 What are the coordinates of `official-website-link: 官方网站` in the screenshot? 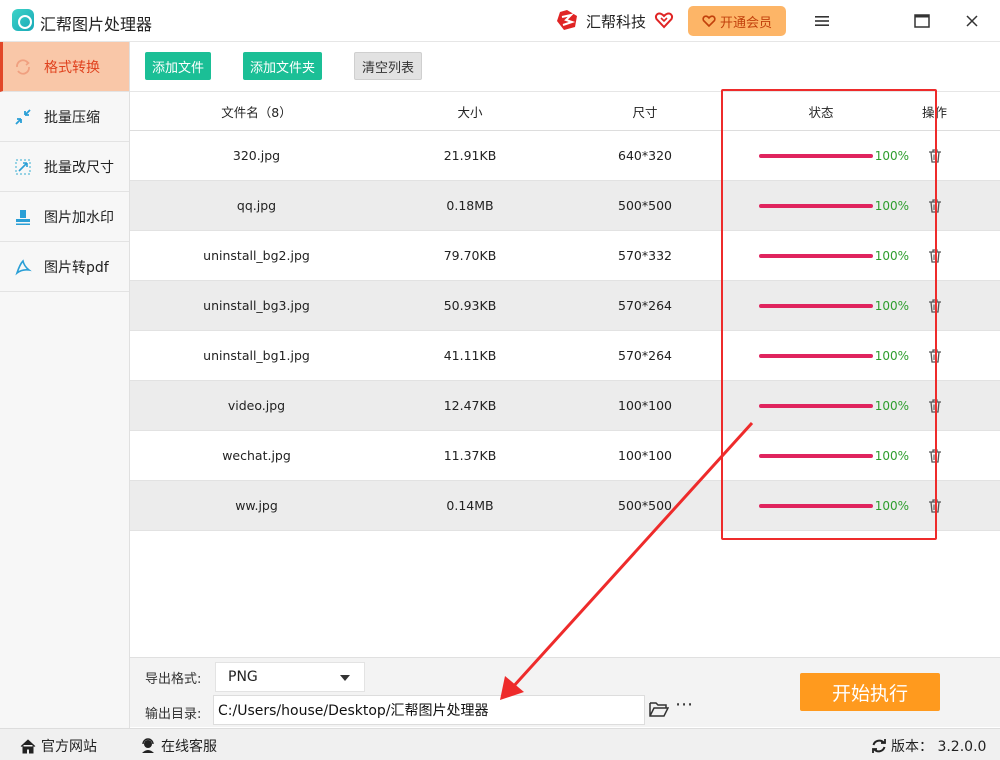 It's located at (58, 746).